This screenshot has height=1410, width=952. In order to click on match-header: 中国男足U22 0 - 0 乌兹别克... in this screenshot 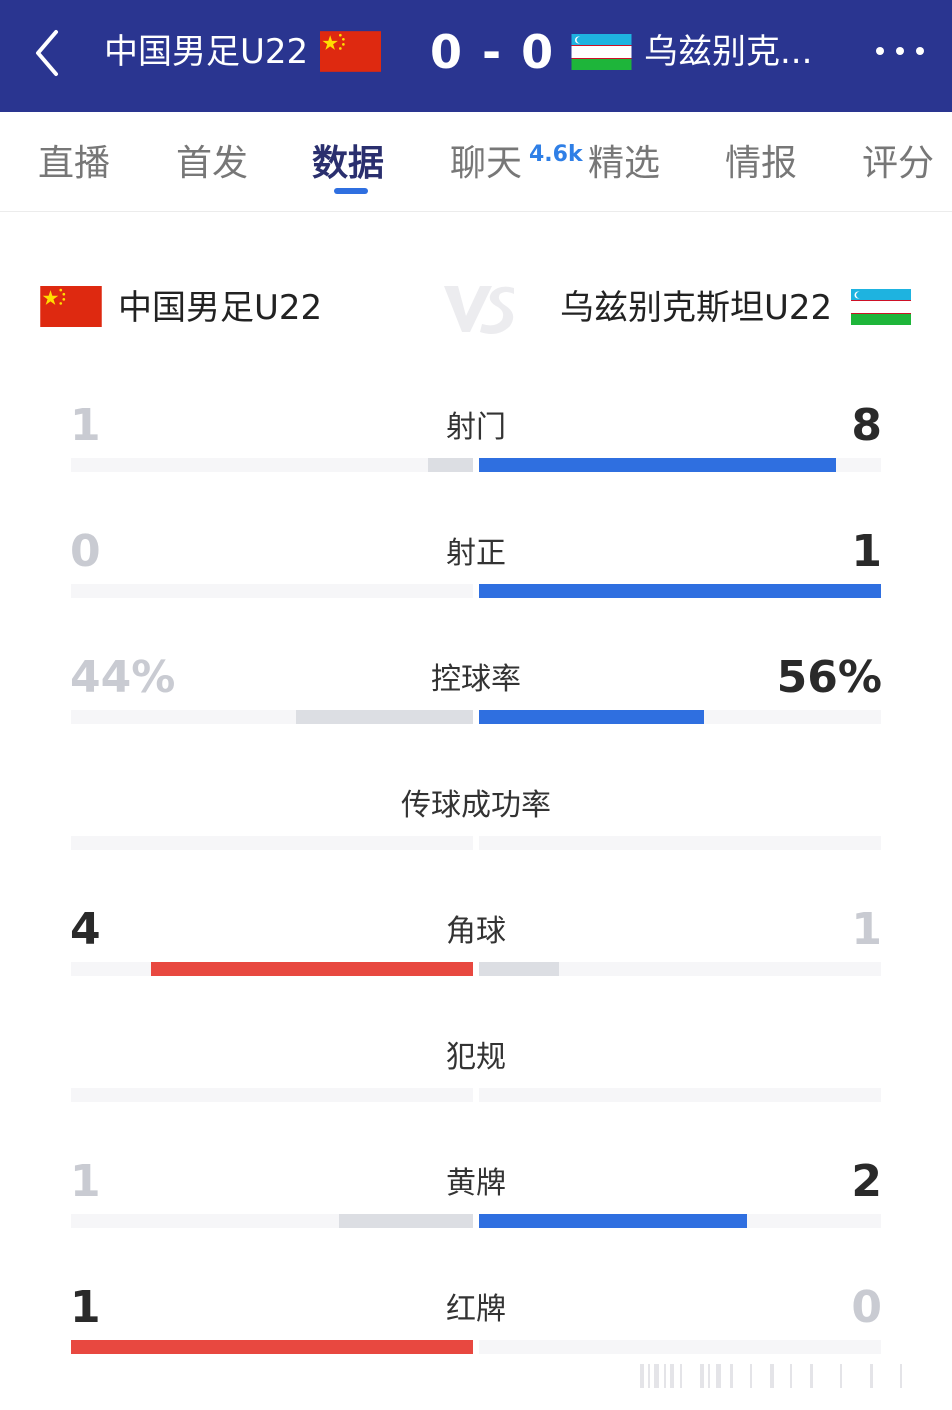, I will do `click(476, 56)`.